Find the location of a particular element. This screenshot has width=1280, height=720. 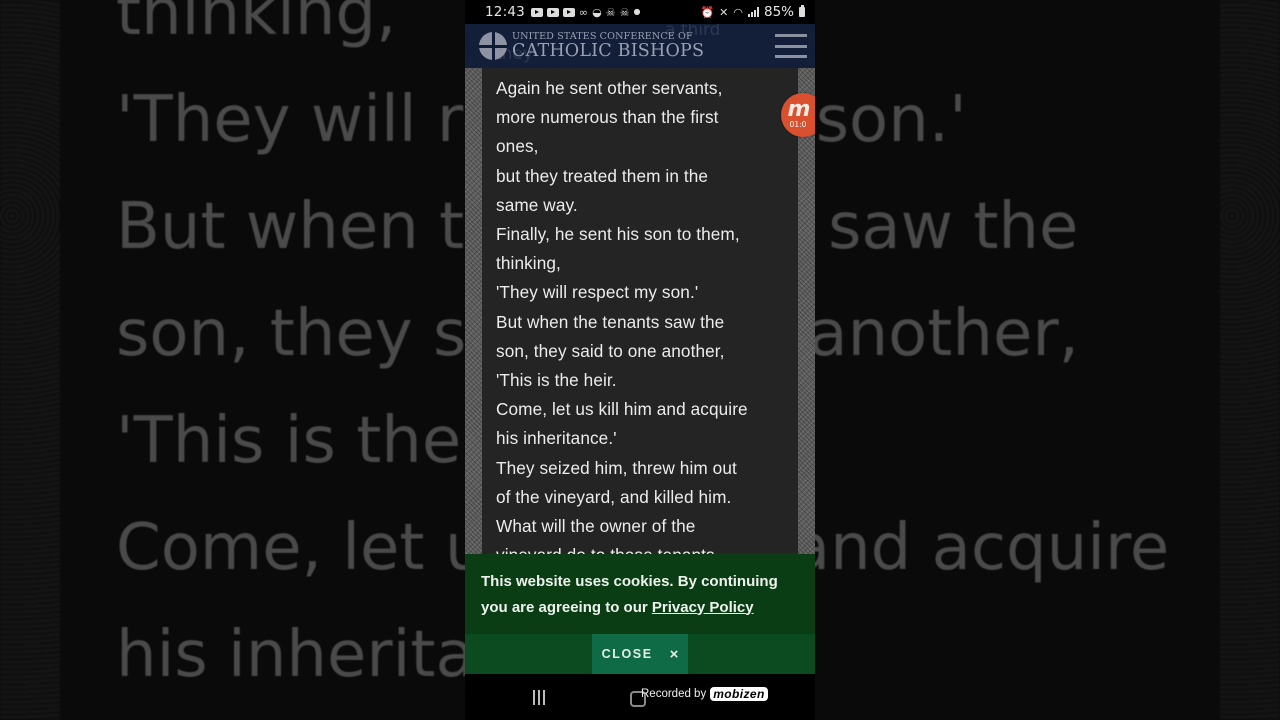

alarm-icon: ⏰ is located at coordinates (707, 12).